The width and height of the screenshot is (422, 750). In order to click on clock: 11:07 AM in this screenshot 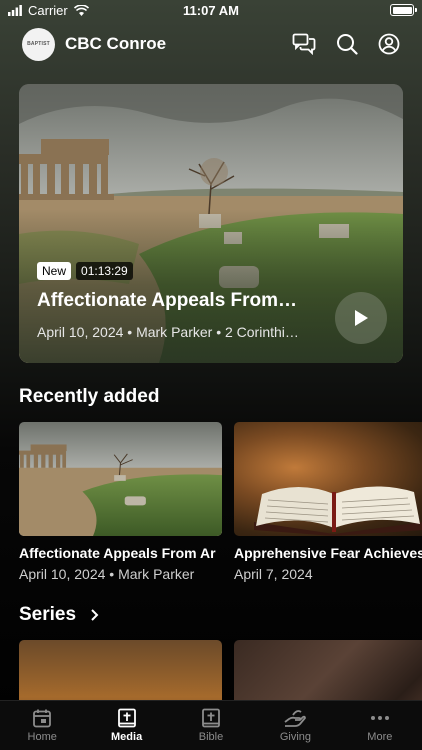, I will do `click(211, 10)`.